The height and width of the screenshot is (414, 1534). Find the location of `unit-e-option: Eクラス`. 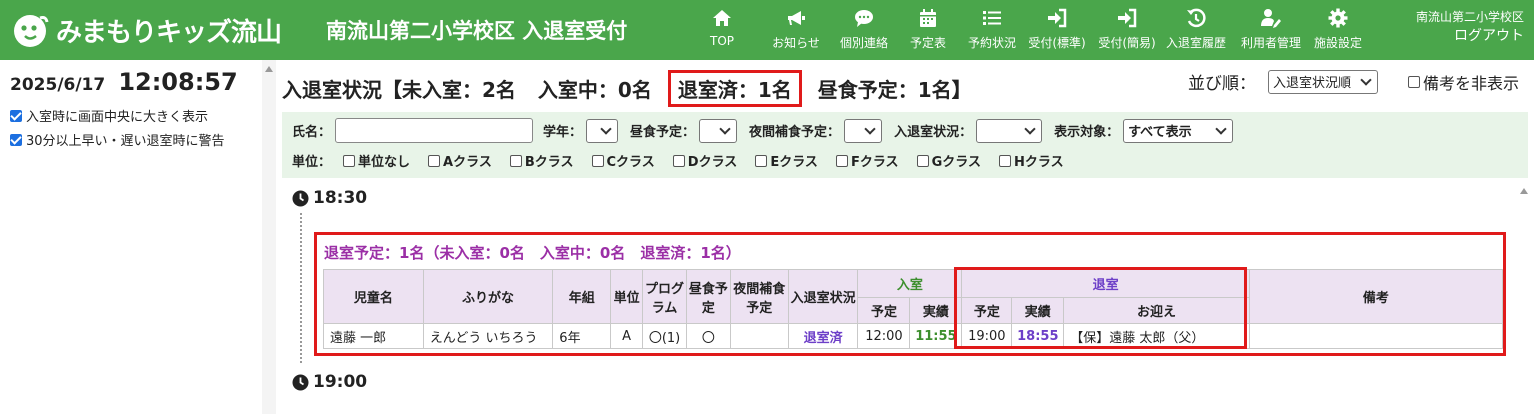

unit-e-option: Eクラス is located at coordinates (786, 160).